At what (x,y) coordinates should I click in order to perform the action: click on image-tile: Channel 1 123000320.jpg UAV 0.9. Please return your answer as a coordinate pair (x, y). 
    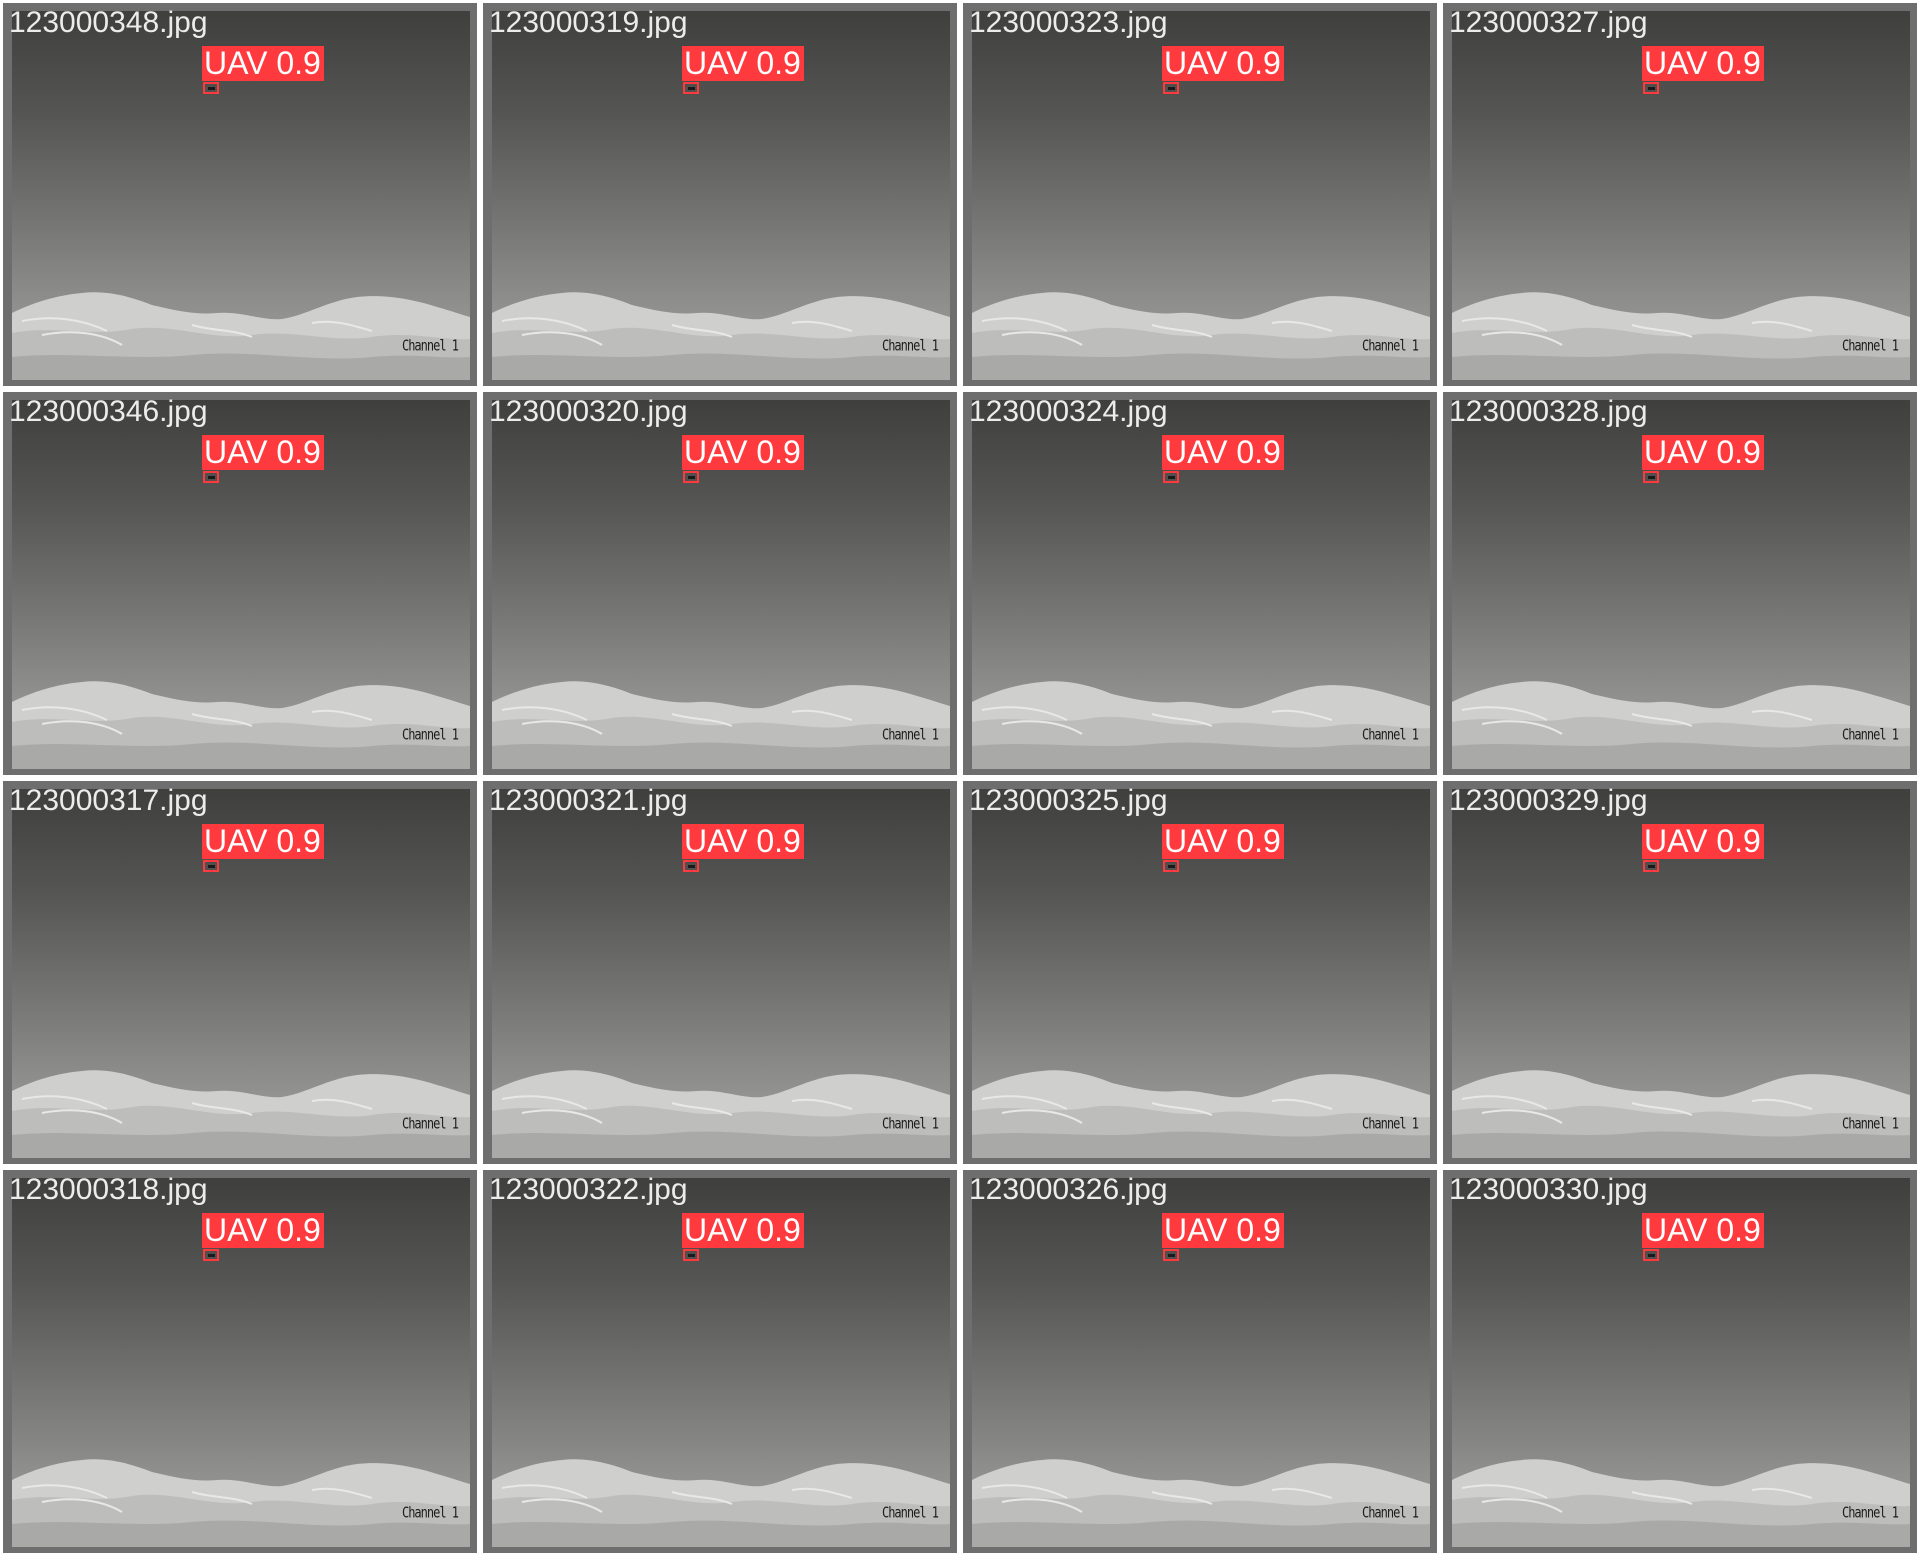
    Looking at the image, I should click on (720, 583).